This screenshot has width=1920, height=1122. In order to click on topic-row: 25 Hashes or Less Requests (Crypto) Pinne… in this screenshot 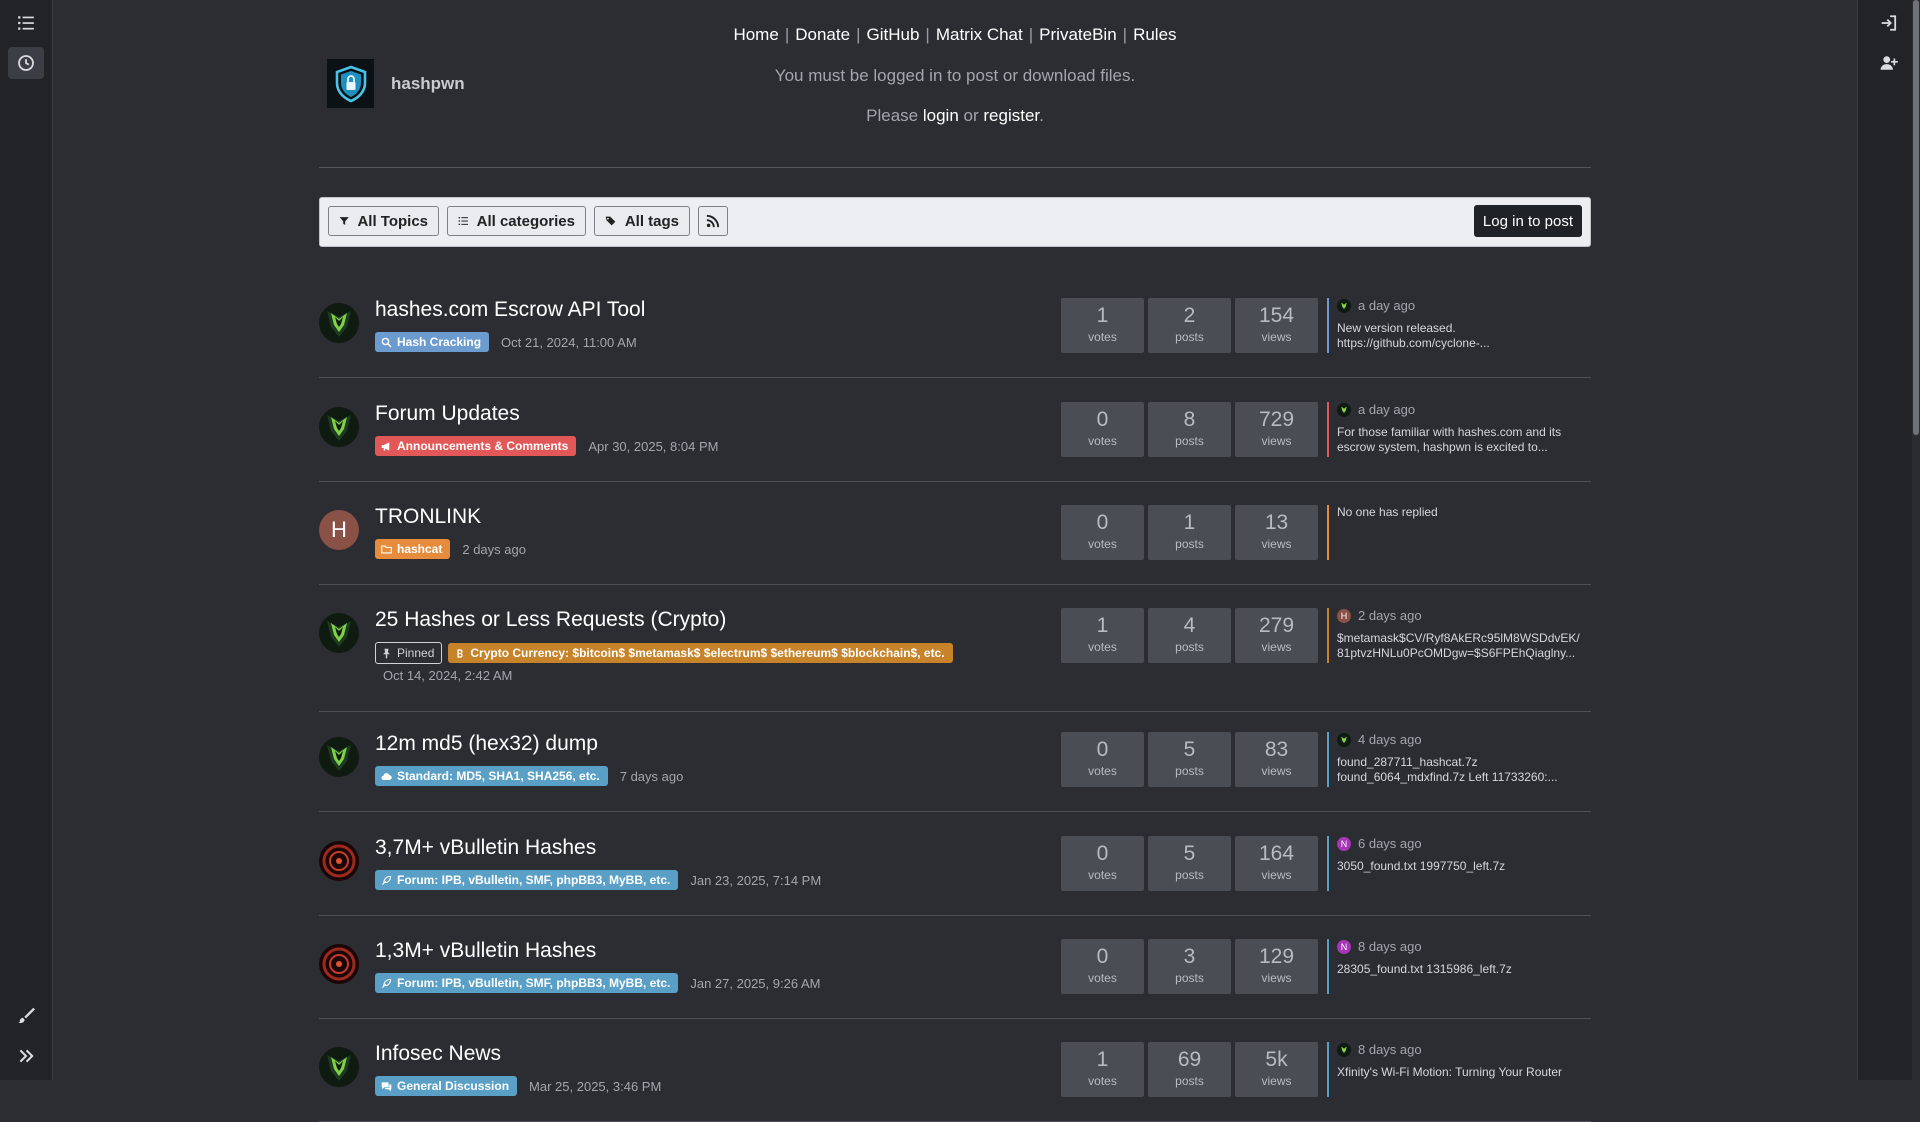, I will do `click(955, 660)`.